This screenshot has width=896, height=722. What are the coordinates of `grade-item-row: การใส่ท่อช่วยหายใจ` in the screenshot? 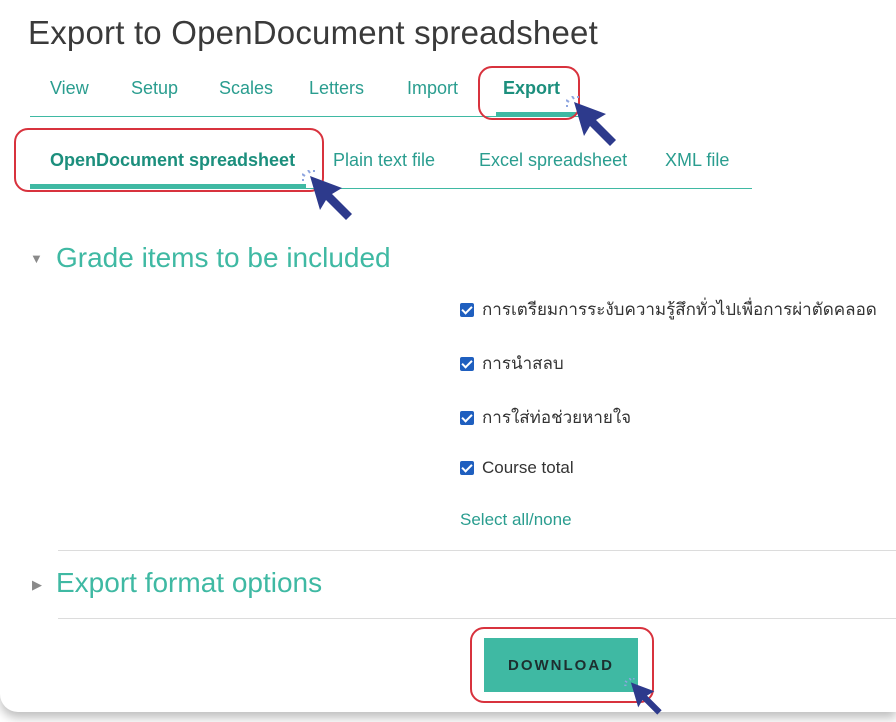 It's located at (545, 417).